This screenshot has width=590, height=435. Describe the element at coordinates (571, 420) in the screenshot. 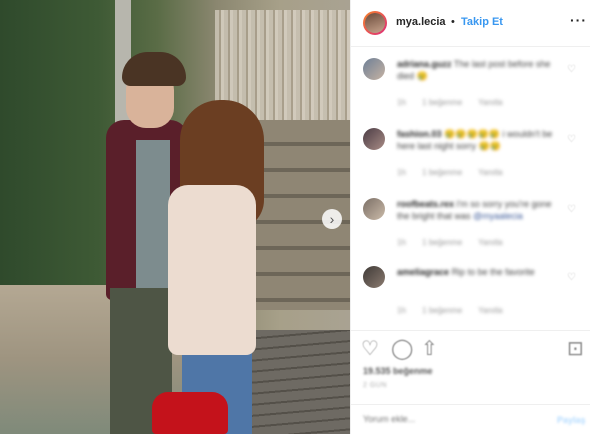

I see `post-comment-button: Paylaş` at that location.